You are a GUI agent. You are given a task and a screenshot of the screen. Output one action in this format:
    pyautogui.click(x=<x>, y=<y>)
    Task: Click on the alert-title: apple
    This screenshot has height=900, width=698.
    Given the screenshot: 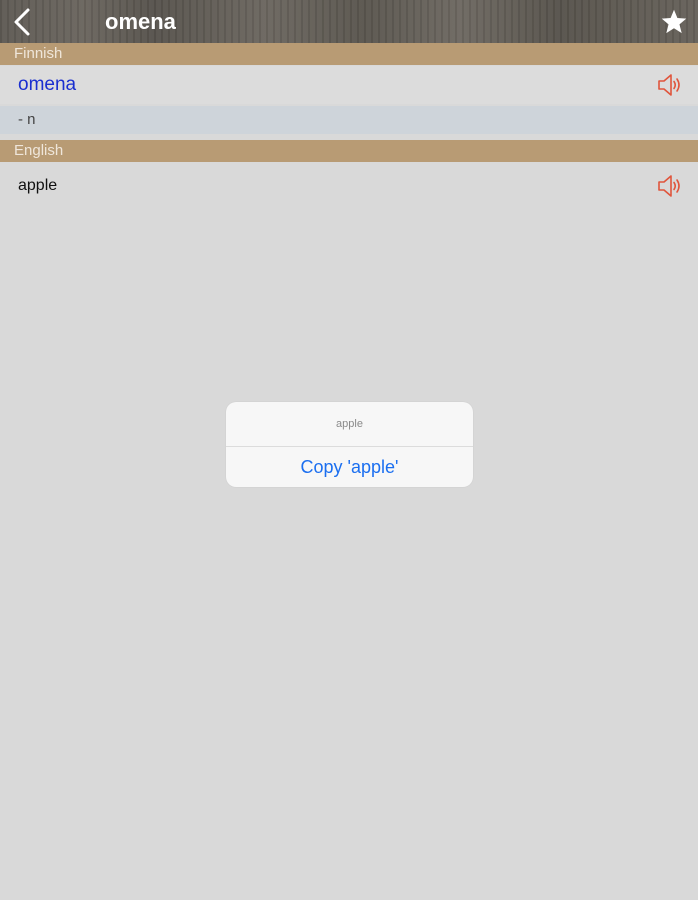 What is the action you would take?
    pyautogui.click(x=349, y=424)
    